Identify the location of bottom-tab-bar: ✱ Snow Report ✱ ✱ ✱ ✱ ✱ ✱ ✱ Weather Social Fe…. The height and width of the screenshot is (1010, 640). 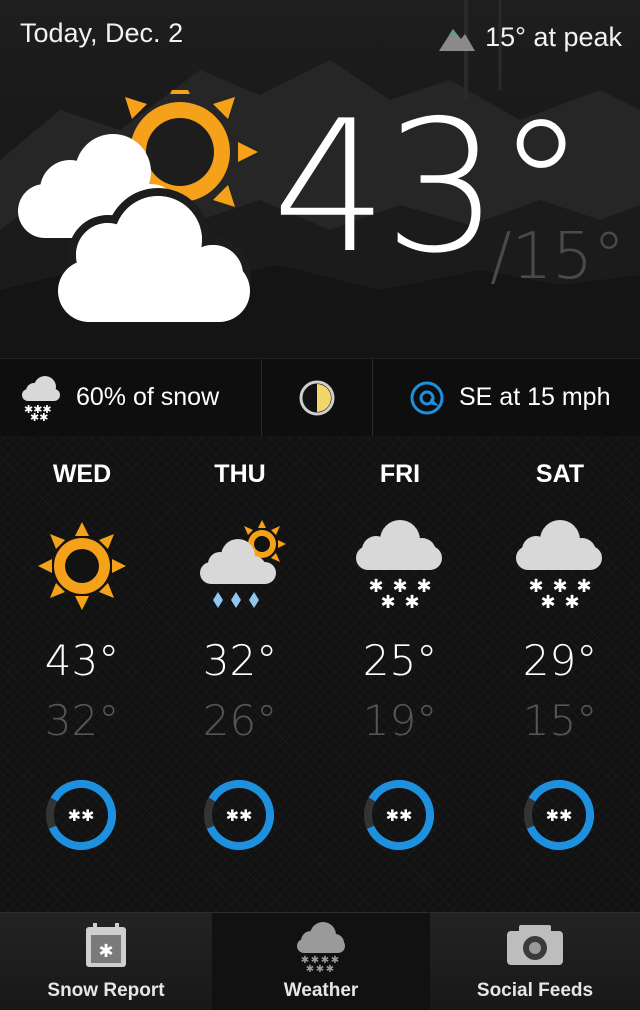
(320, 961).